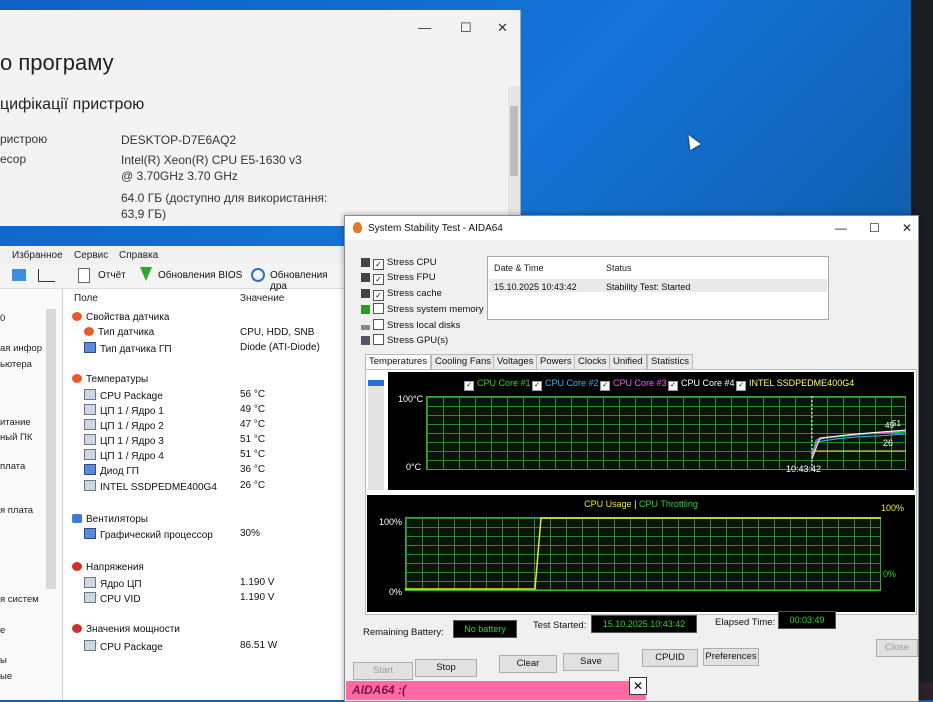 The width and height of the screenshot is (933, 702). What do you see at coordinates (591, 662) in the screenshot?
I see `save-button: Save` at bounding box center [591, 662].